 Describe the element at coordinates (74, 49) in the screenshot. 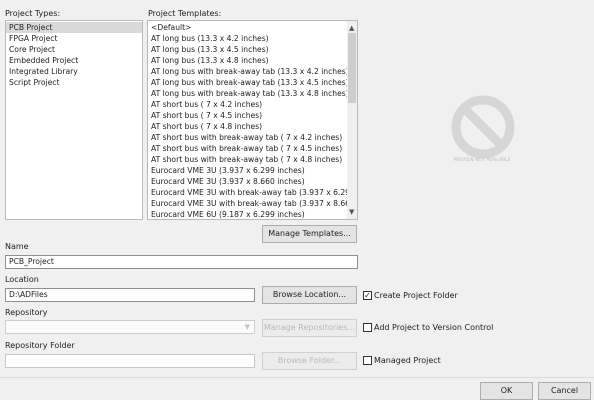

I see `project-type-item: Core Project` at that location.